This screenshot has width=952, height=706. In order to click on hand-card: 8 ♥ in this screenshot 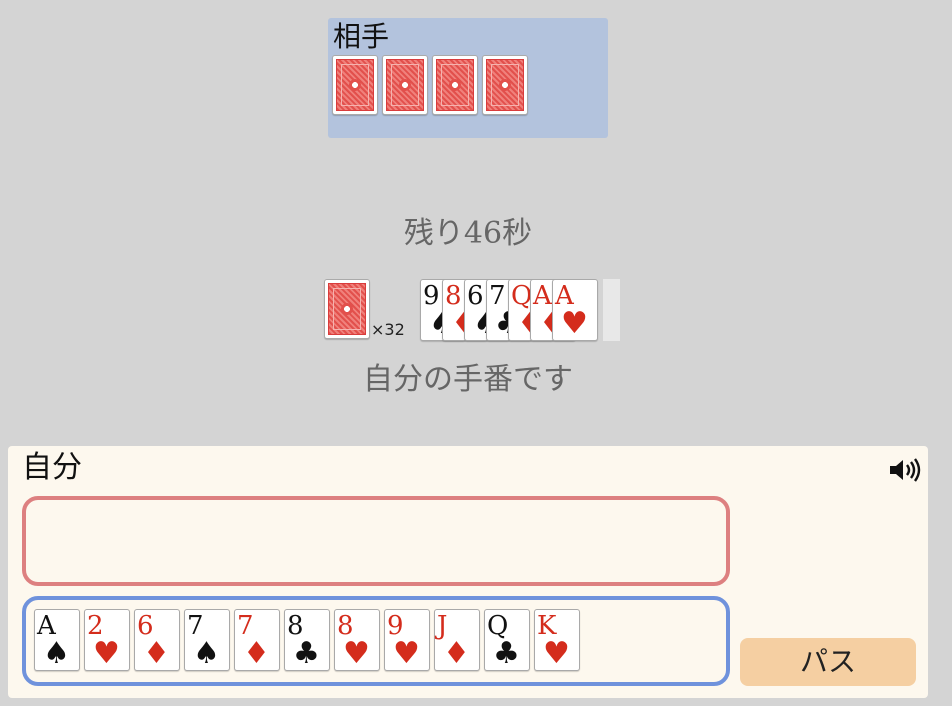, I will do `click(357, 640)`.